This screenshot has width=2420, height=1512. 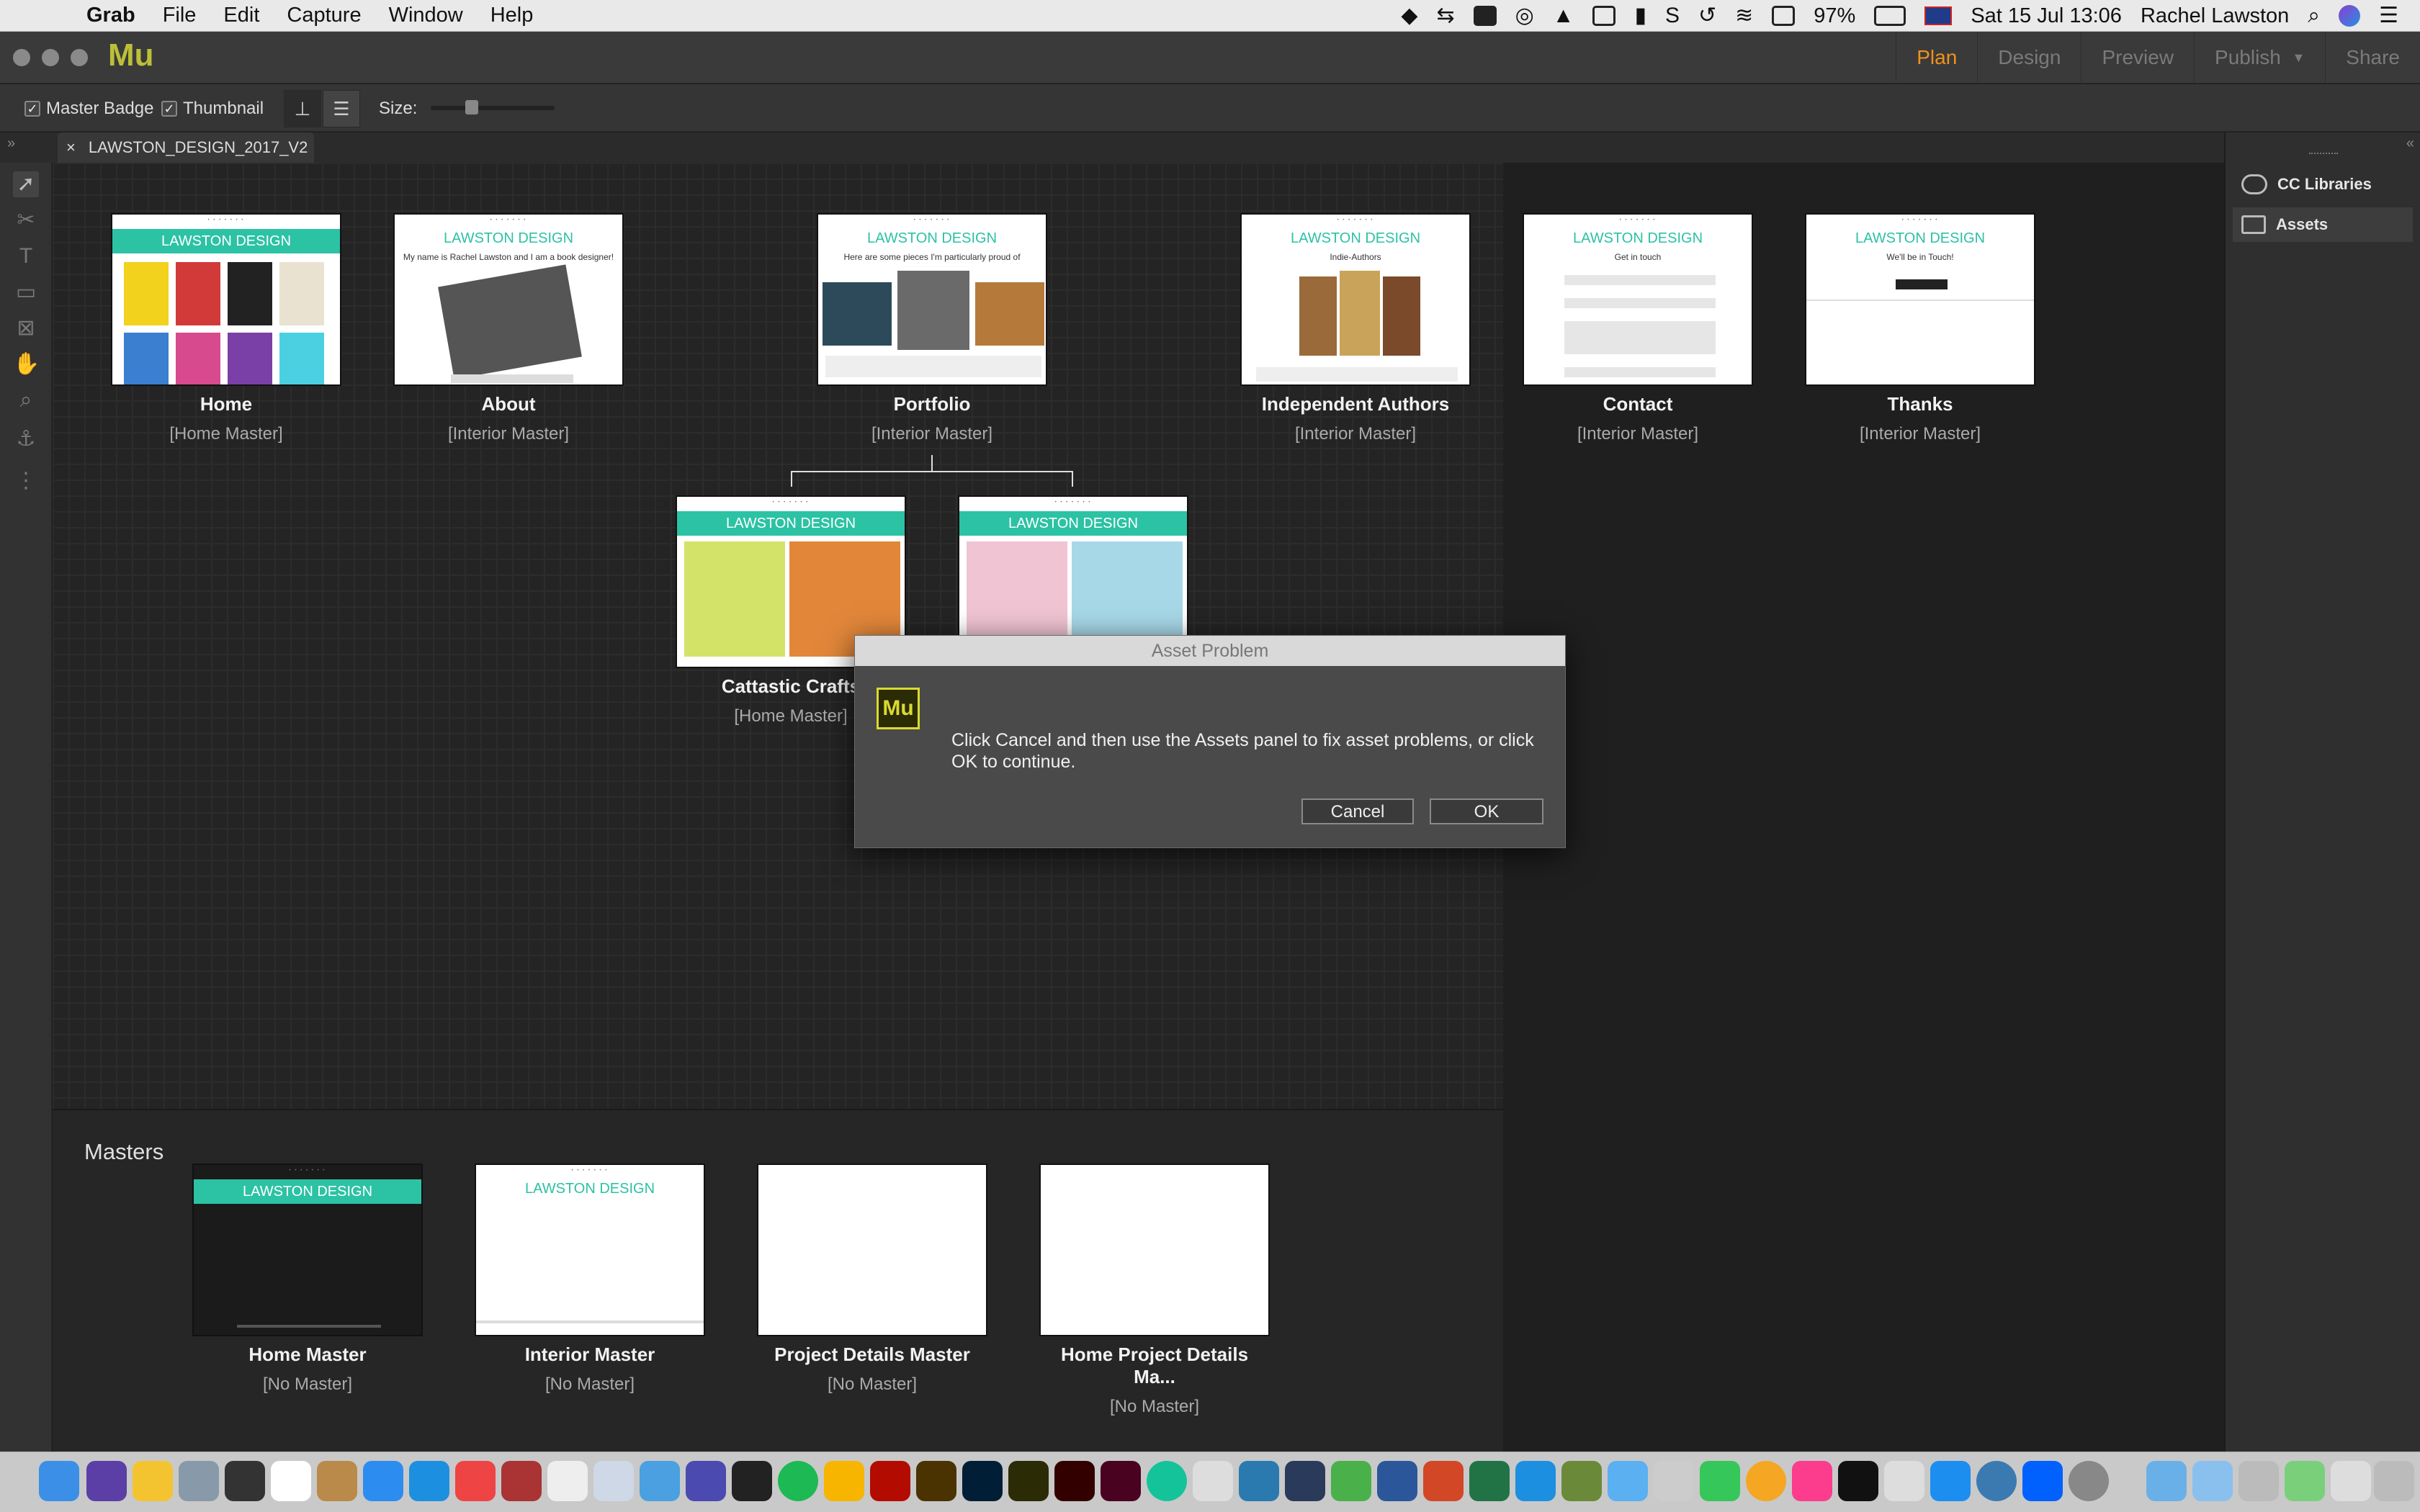 I want to click on mode-design: Design, so click(x=2029, y=58).